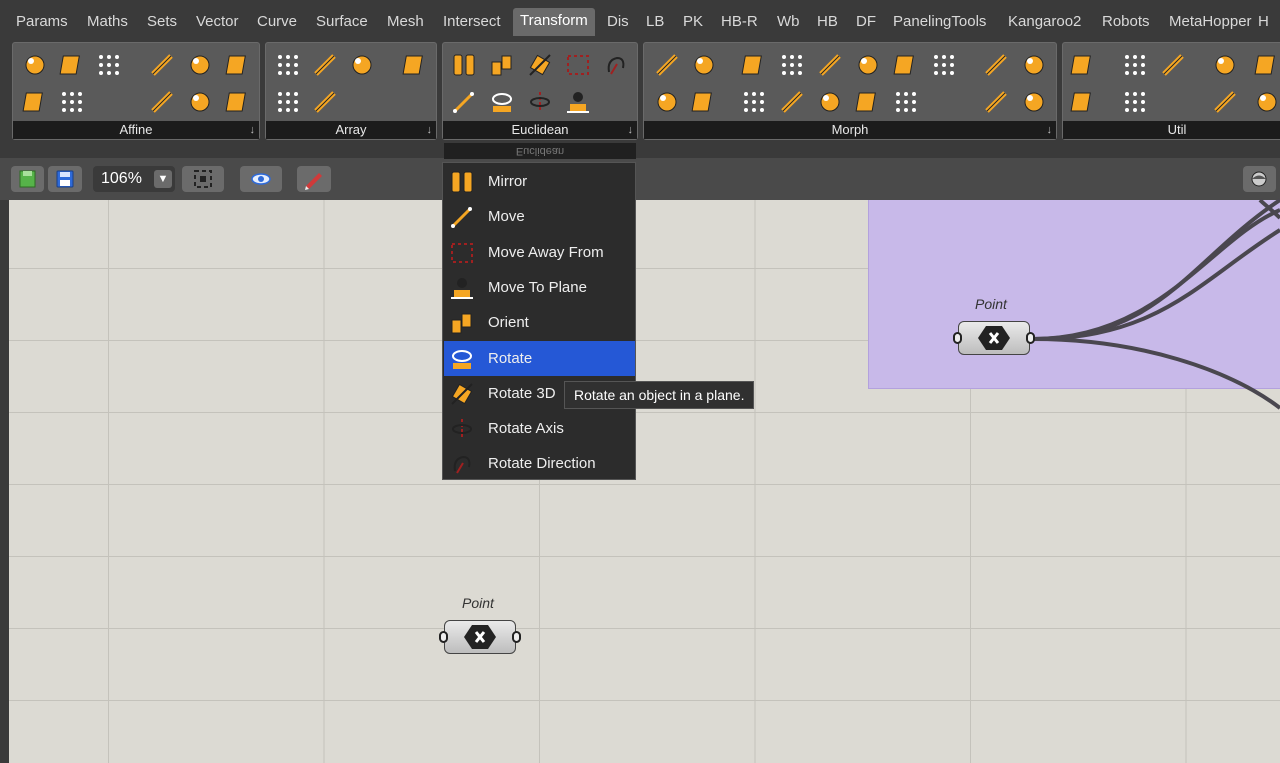  Describe the element at coordinates (462, 182) in the screenshot. I see `mirror-icon` at that location.